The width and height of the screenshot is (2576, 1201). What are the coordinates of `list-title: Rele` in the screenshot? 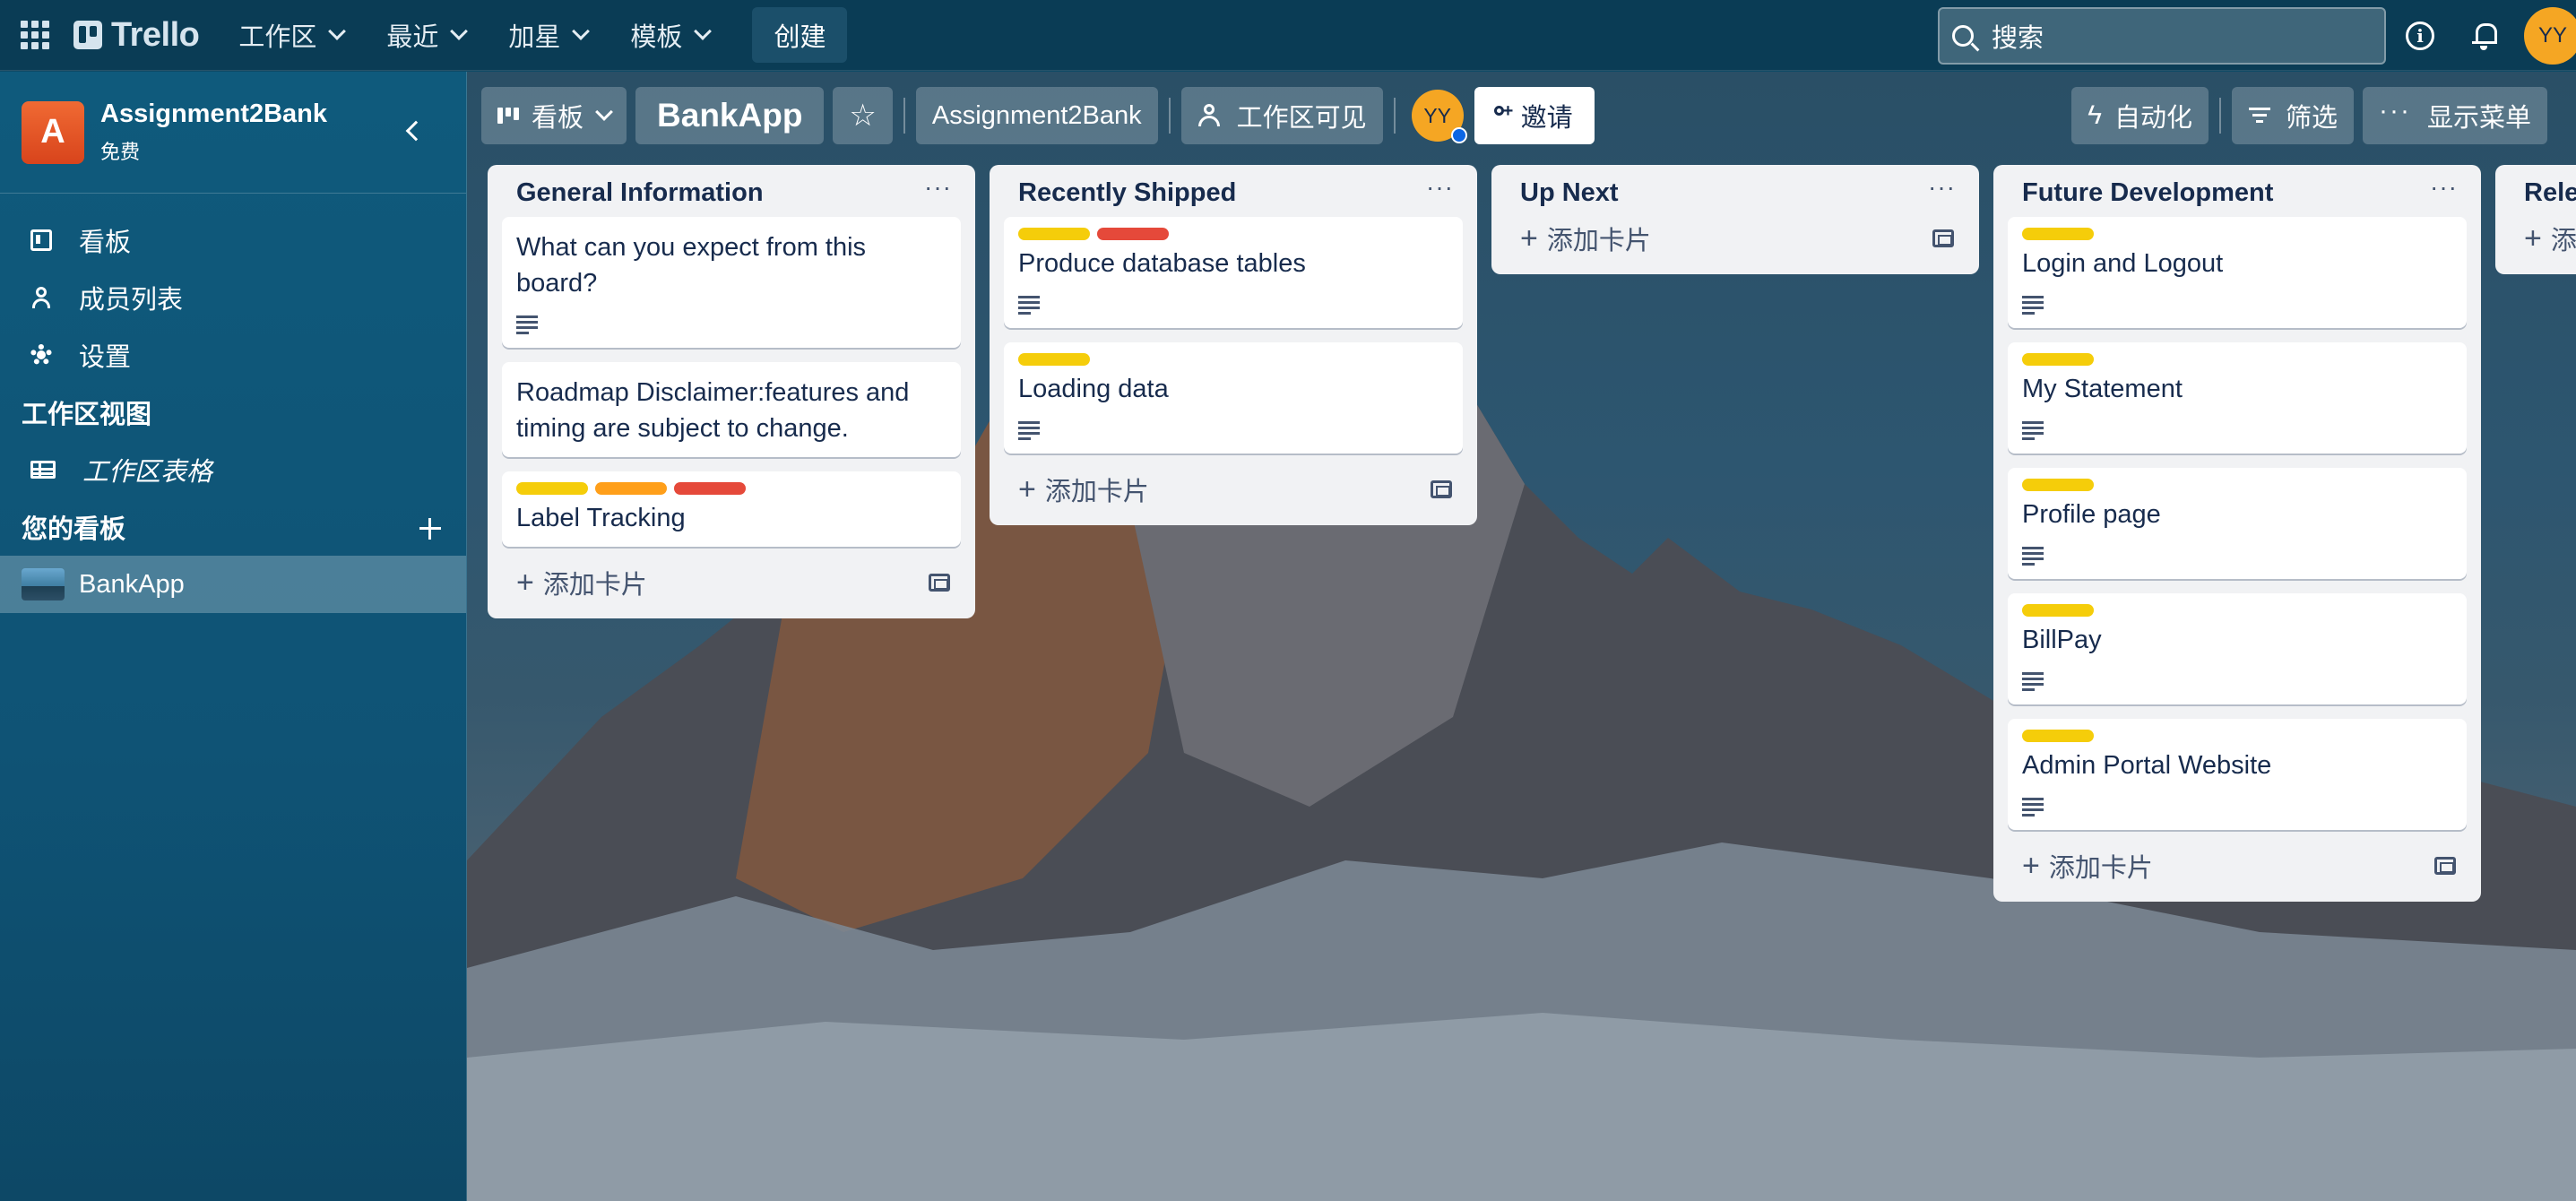 It's located at (2550, 193).